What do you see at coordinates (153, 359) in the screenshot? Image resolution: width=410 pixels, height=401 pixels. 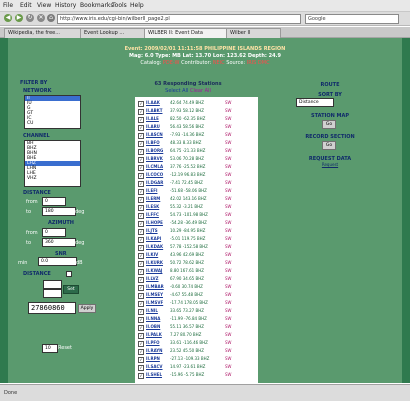 I see `station-code-link: II.RPN` at bounding box center [153, 359].